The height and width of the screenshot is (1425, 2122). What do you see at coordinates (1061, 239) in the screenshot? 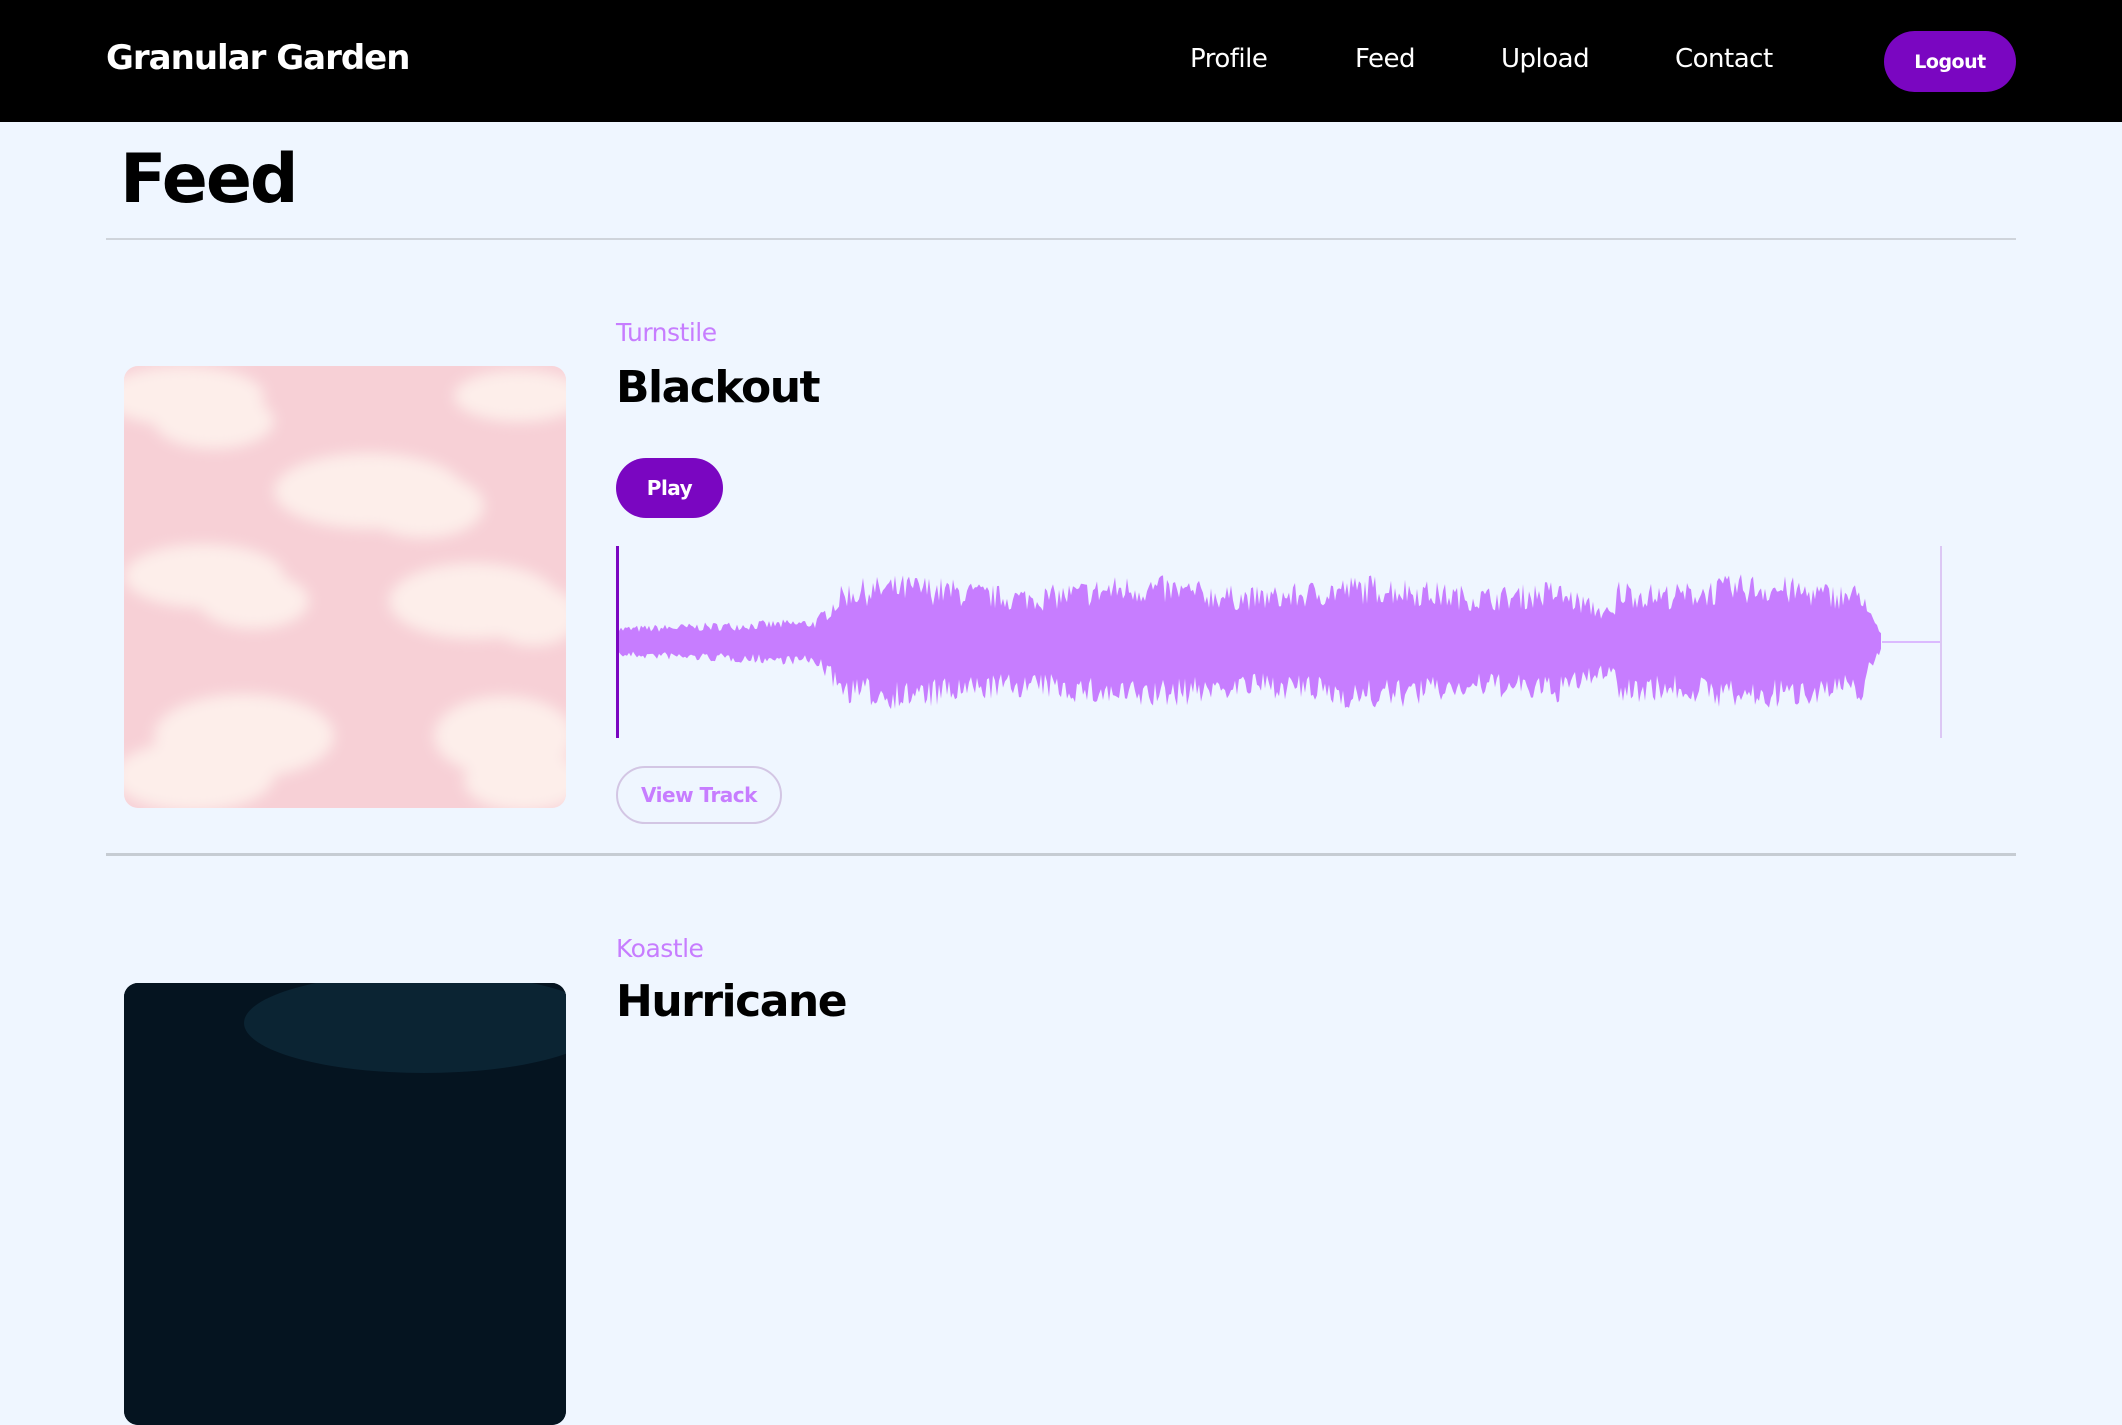
I see `title-divider` at bounding box center [1061, 239].